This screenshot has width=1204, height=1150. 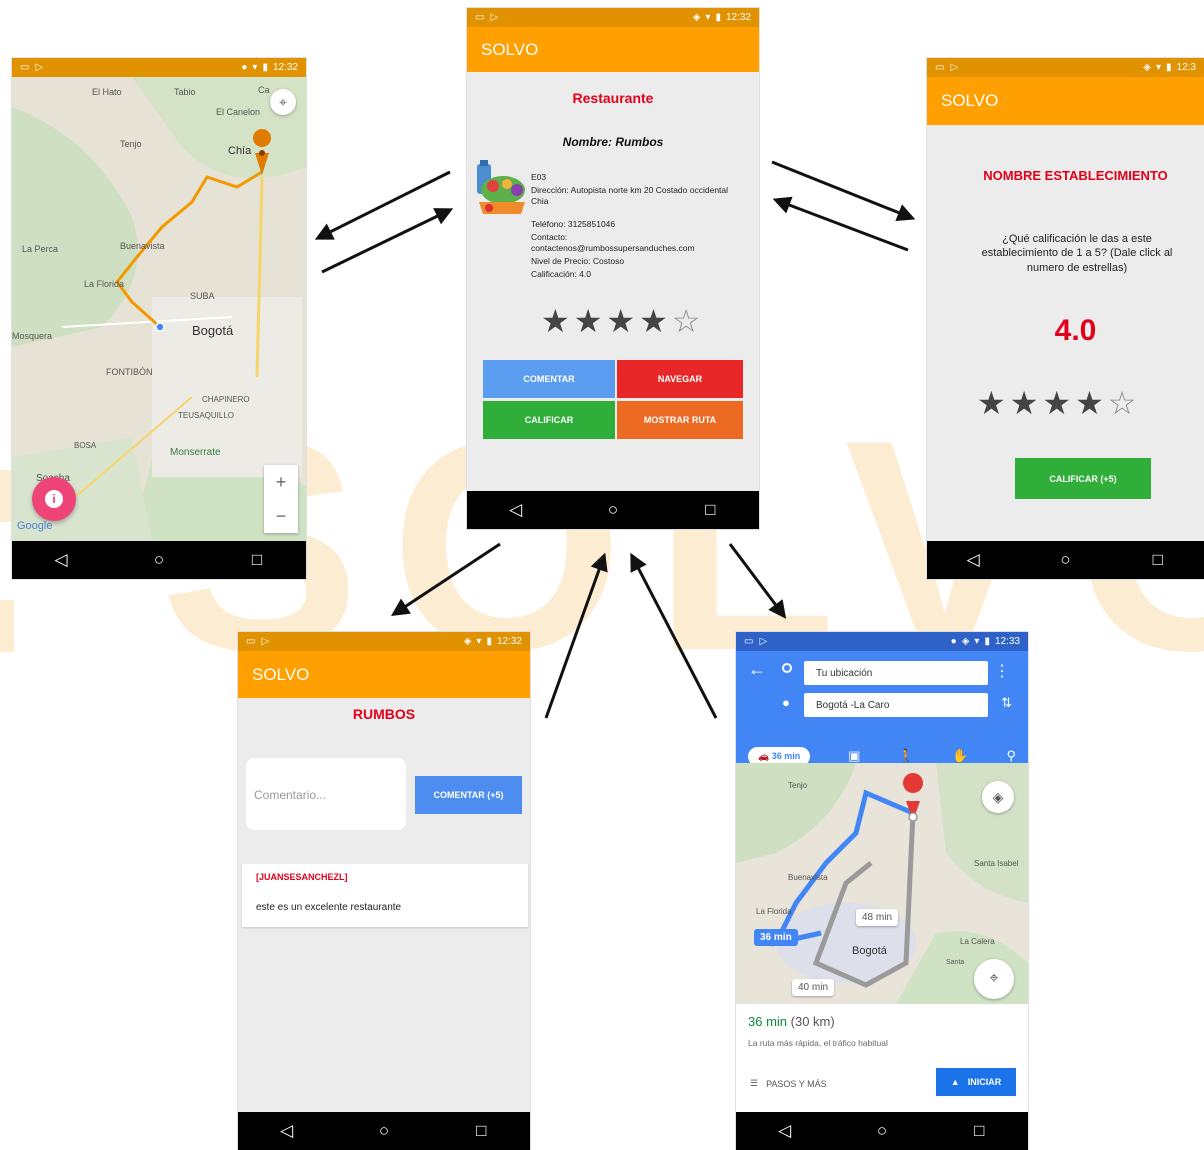 What do you see at coordinates (264, 90) in the screenshot?
I see `map-label: Ca` at bounding box center [264, 90].